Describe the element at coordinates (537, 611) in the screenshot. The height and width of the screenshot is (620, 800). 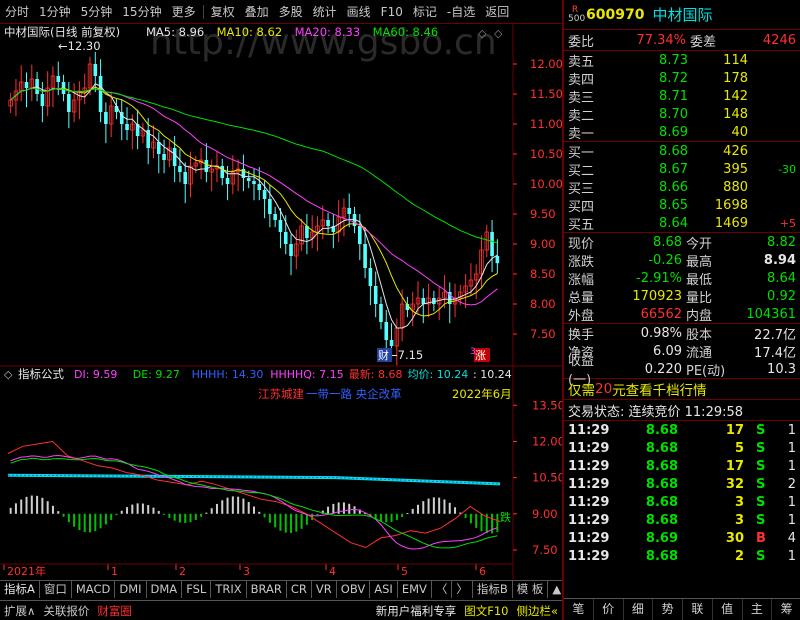
I see `status-item-5: 侧边栏«` at that location.